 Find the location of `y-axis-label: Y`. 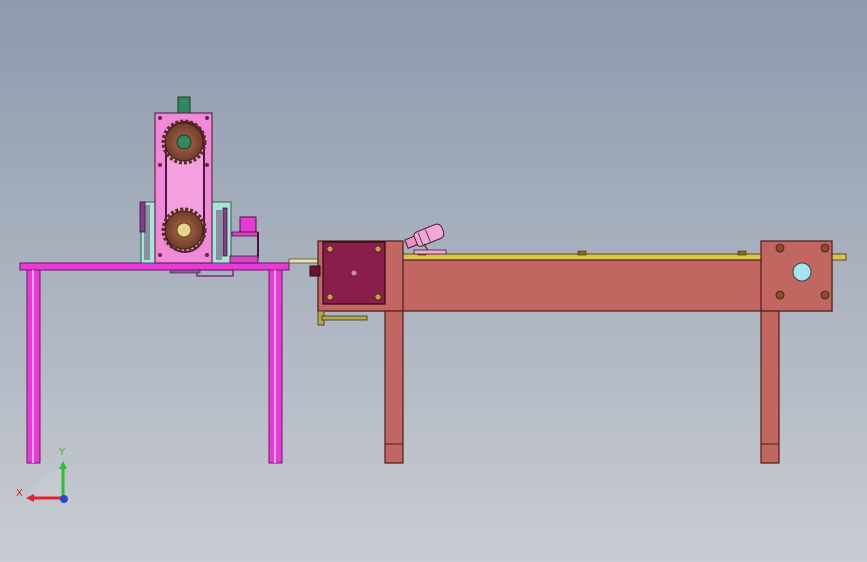

y-axis-label: Y is located at coordinates (62, 452).